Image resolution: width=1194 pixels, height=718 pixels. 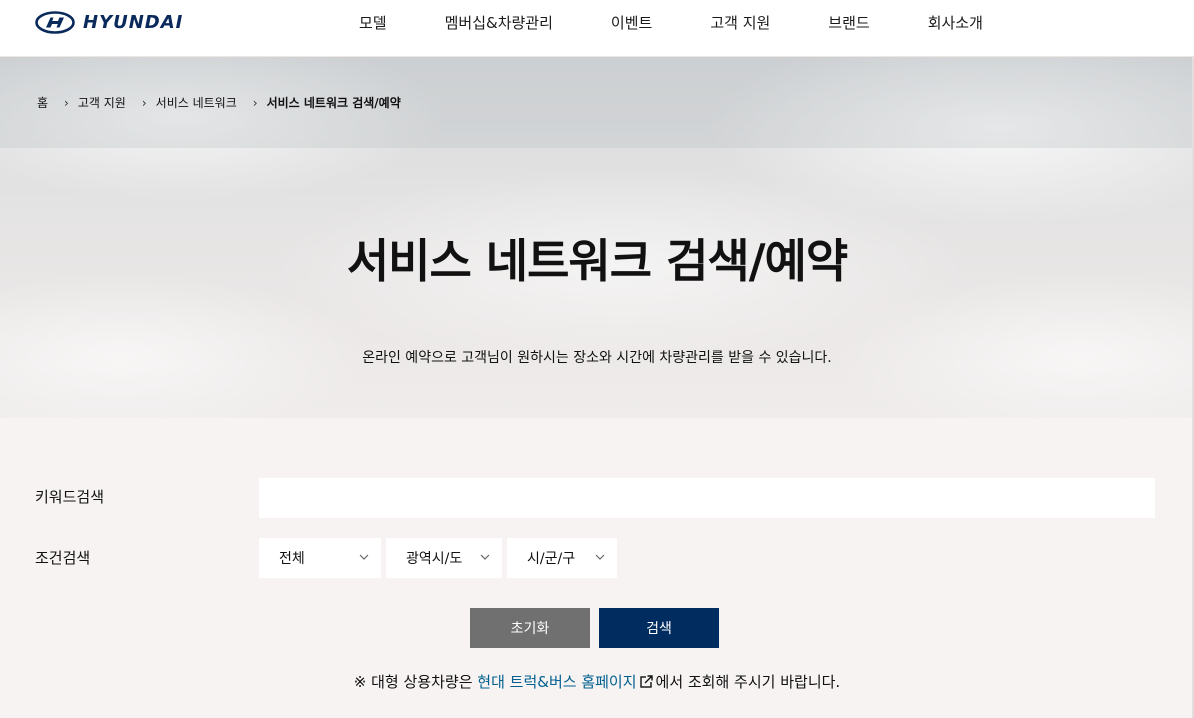 What do you see at coordinates (434, 559) in the screenshot?
I see `province-select-value: 광역시/도` at bounding box center [434, 559].